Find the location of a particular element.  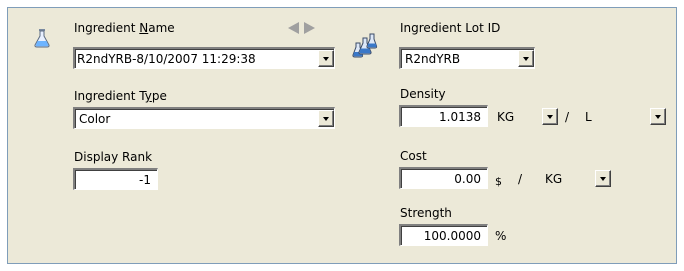

strength-label: Strength is located at coordinates (426, 213).